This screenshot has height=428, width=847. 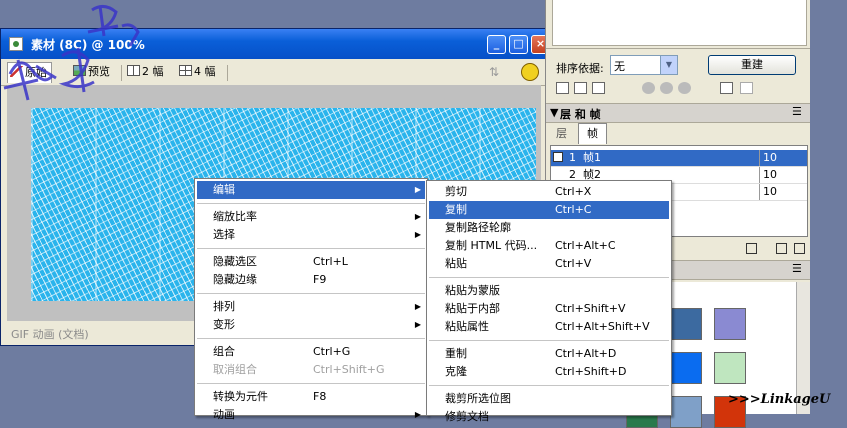 I want to click on context-menu-item-label: 组合, so click(x=224, y=351).